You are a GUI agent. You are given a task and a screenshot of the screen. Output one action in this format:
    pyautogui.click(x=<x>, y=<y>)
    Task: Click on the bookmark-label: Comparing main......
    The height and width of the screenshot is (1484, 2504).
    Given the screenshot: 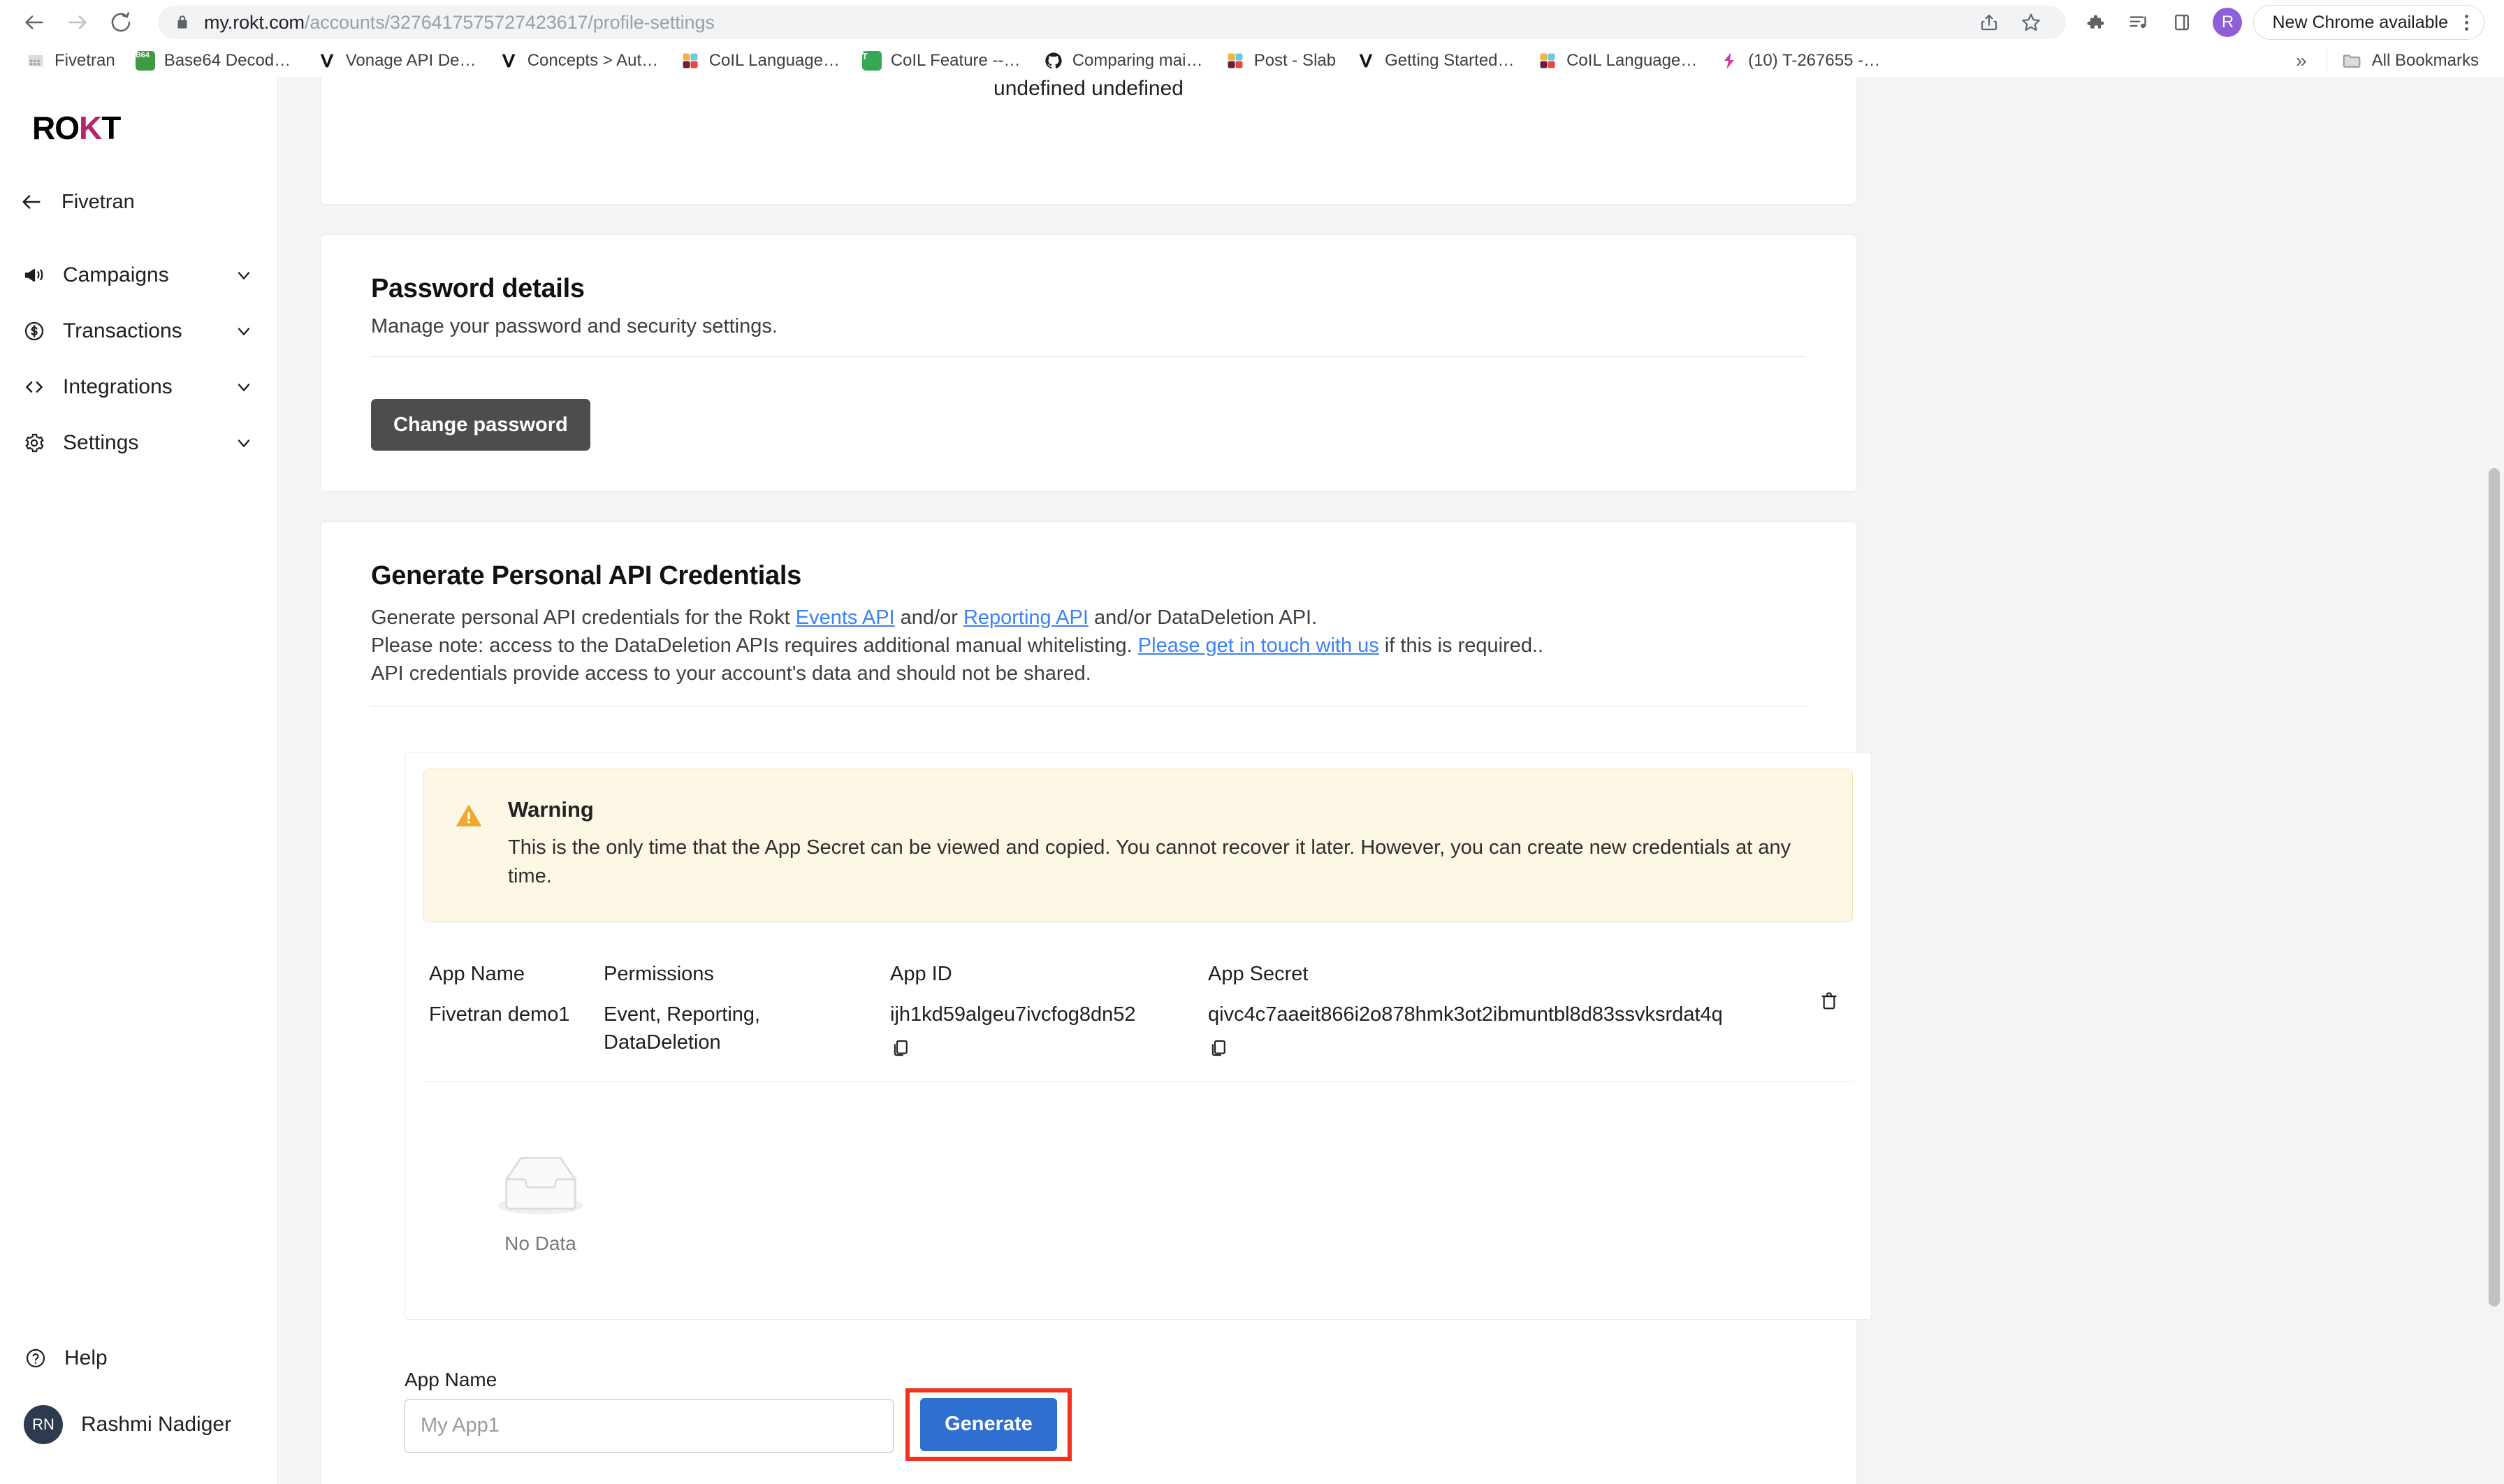 What is the action you would take?
    pyautogui.click(x=1138, y=60)
    